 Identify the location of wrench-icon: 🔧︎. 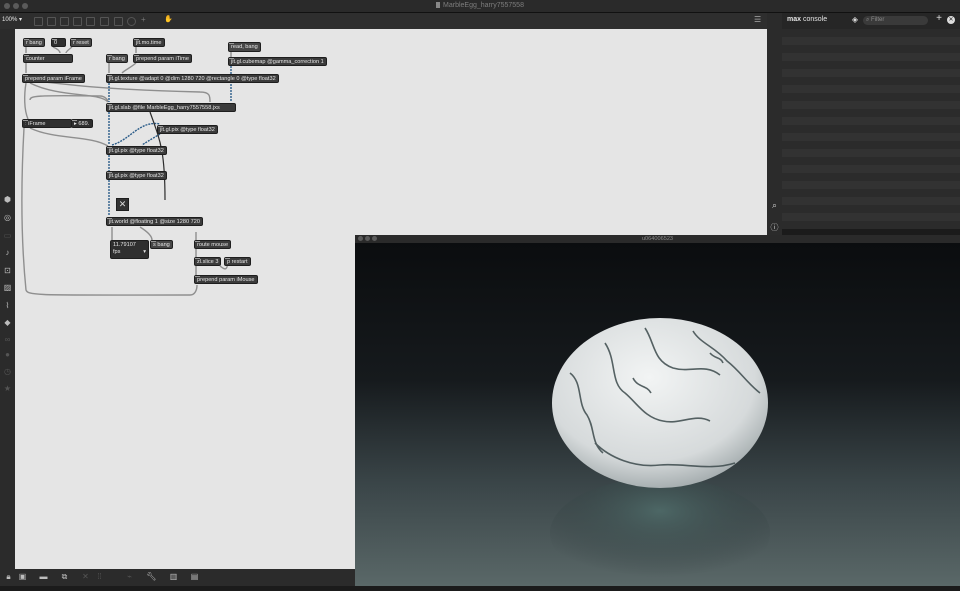
(151, 576).